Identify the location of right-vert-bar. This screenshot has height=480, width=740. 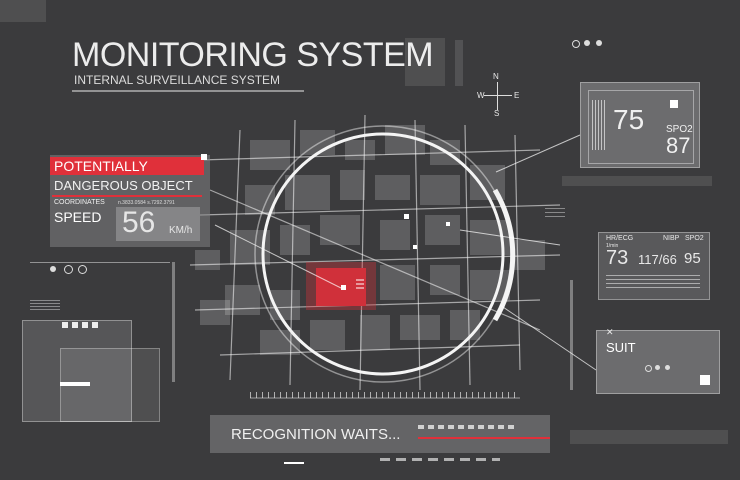
(571, 335).